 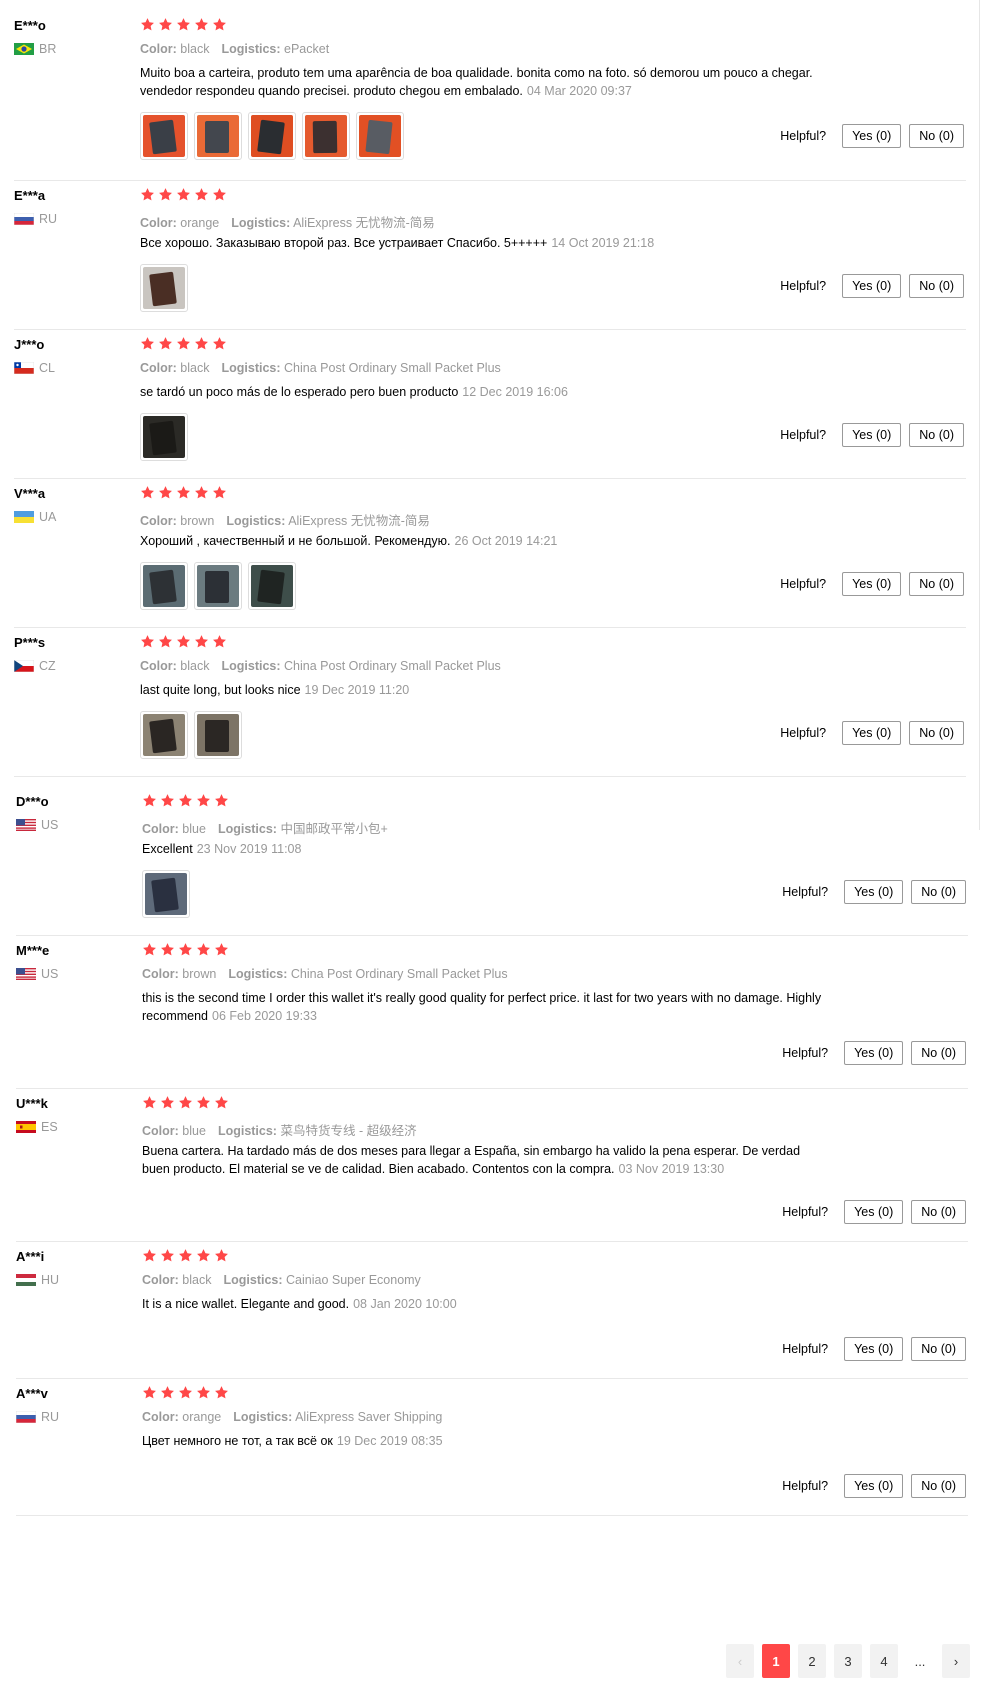 What do you see at coordinates (194, 1131) in the screenshot?
I see `color-value: blue` at bounding box center [194, 1131].